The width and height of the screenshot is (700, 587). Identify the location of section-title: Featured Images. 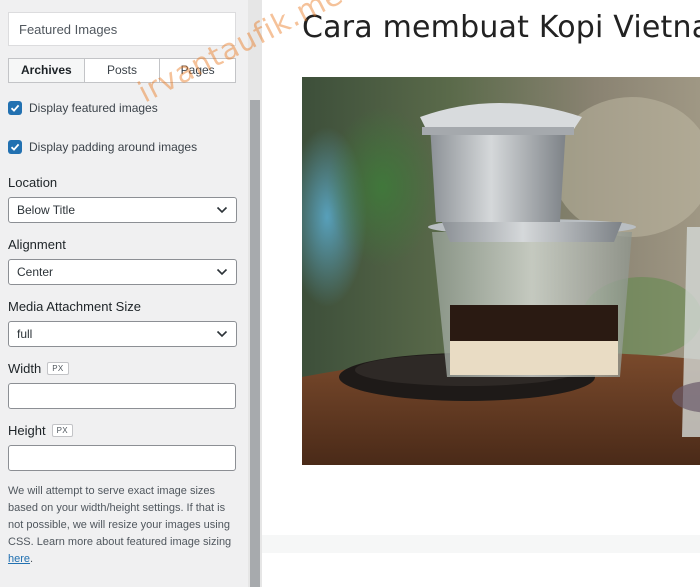
(122, 29).